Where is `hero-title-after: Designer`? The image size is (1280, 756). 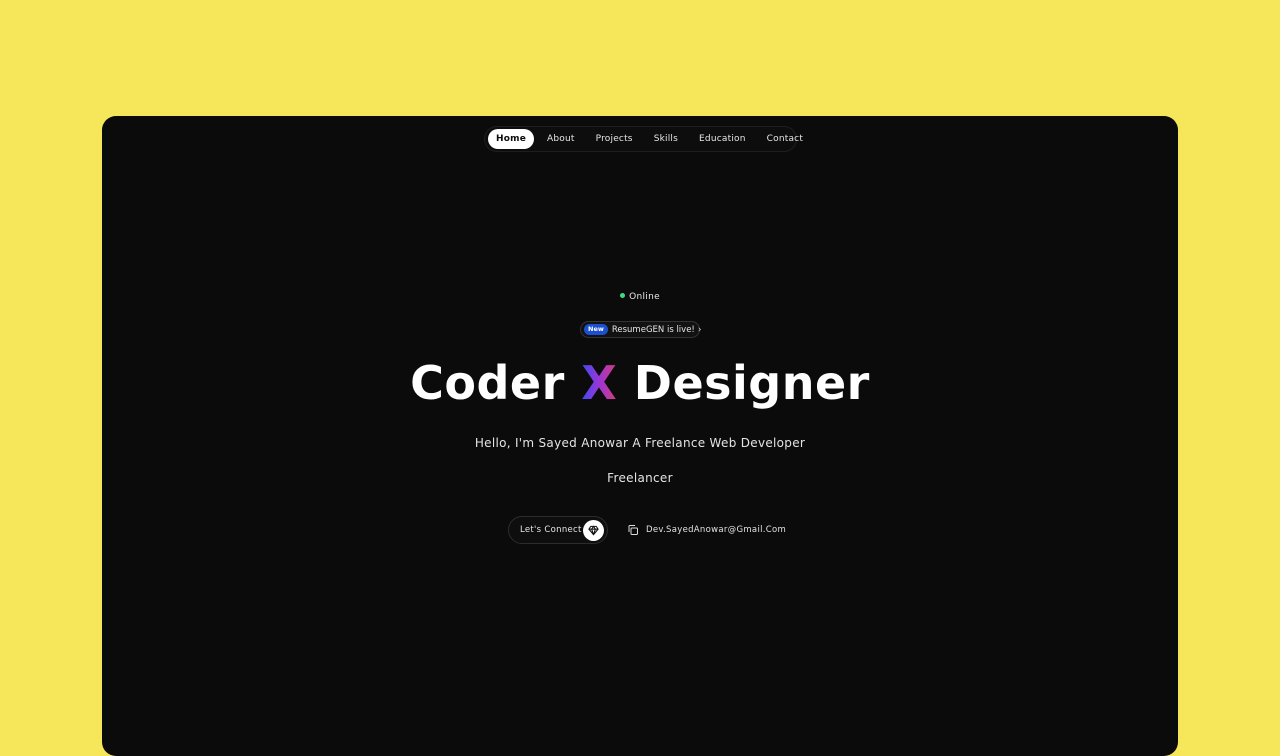 hero-title-after: Designer is located at coordinates (743, 383).